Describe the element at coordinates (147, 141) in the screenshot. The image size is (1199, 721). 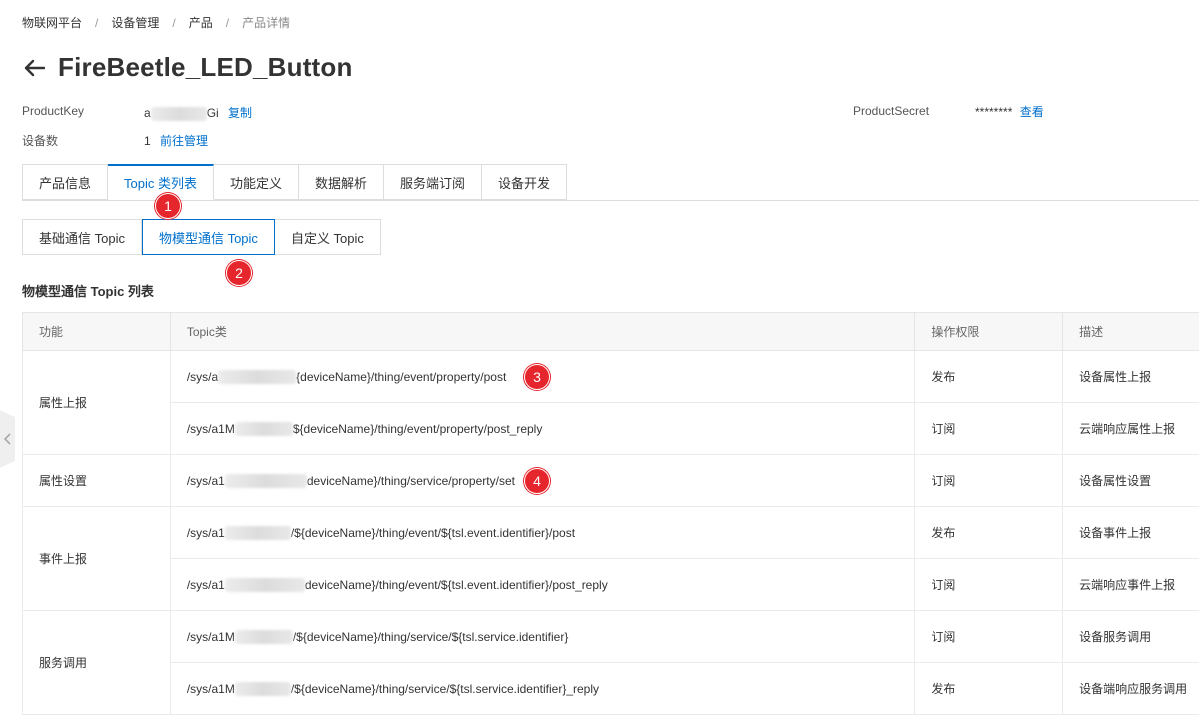
I see `device-count: 1` at that location.